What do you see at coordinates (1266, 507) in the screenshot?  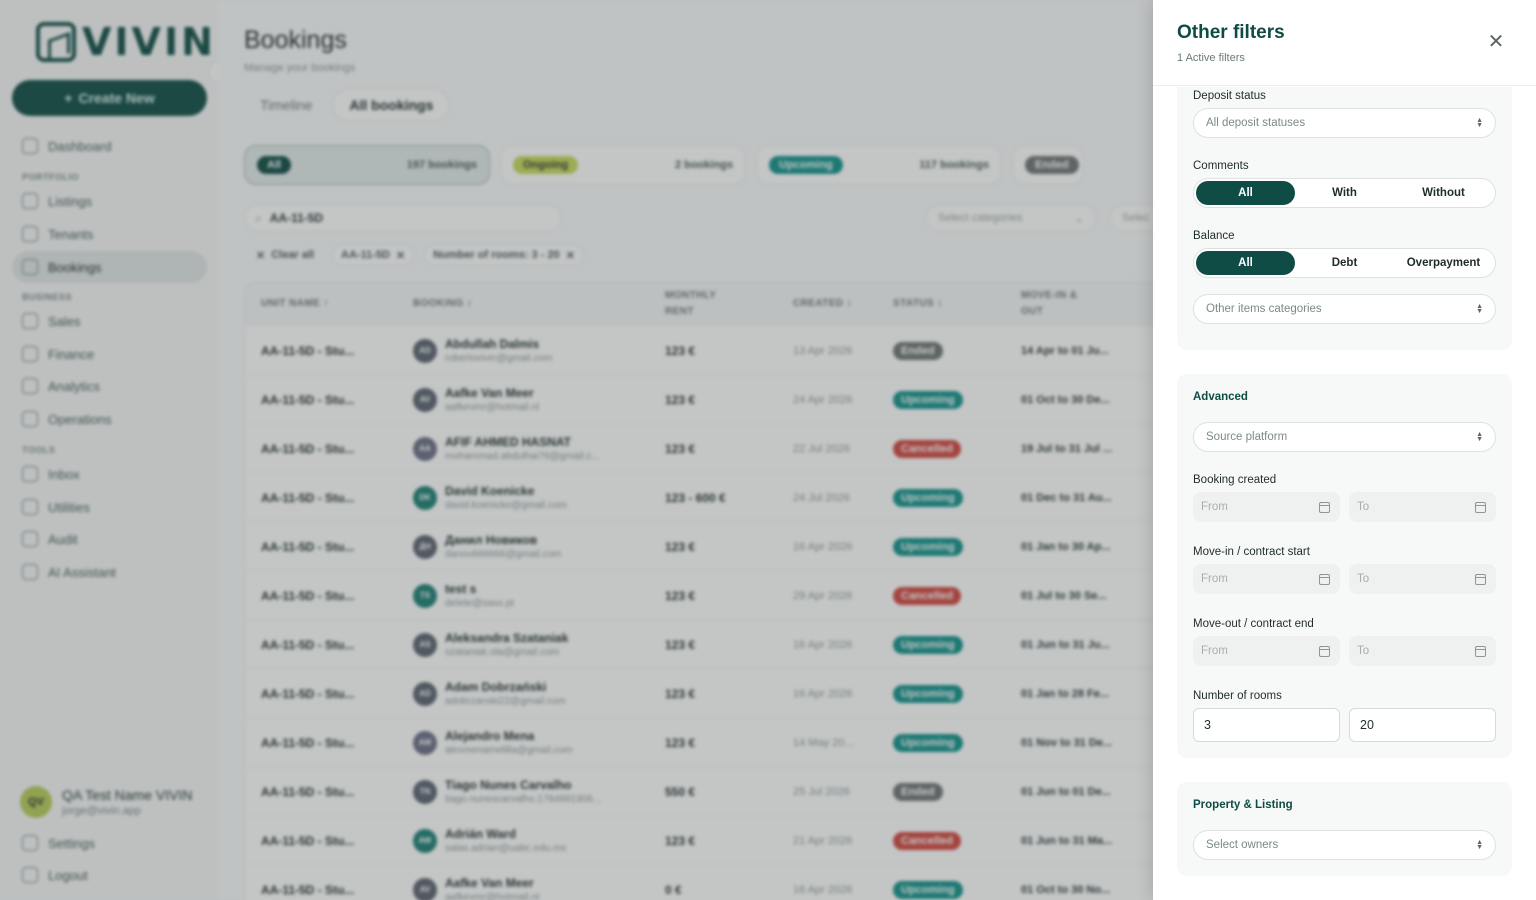 I see `booking-created-from: From` at bounding box center [1266, 507].